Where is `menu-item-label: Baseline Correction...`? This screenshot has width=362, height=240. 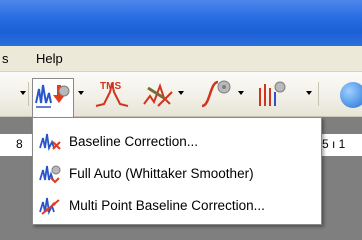 menu-item-label: Baseline Correction... is located at coordinates (134, 141).